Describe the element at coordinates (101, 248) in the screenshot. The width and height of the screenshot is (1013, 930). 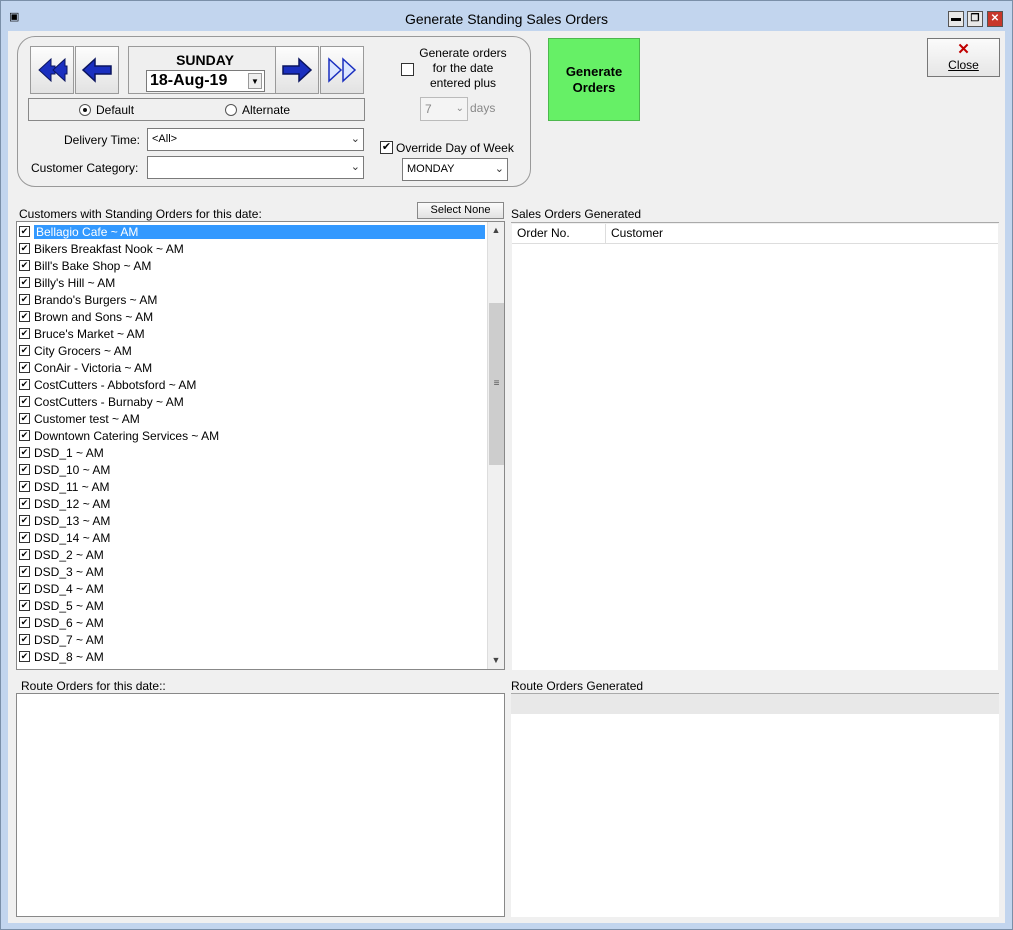
I see `list-item: ✔ Bikers Breakfast Nook ~ AM` at that location.